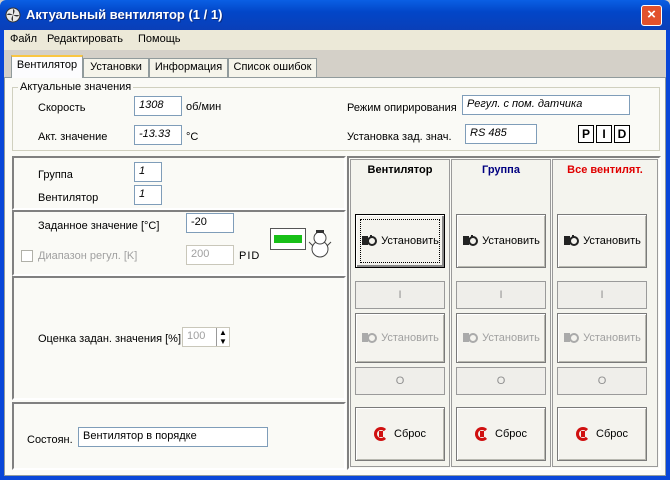  What do you see at coordinates (158, 106) in the screenshot?
I see `speed-field: 1308` at bounding box center [158, 106].